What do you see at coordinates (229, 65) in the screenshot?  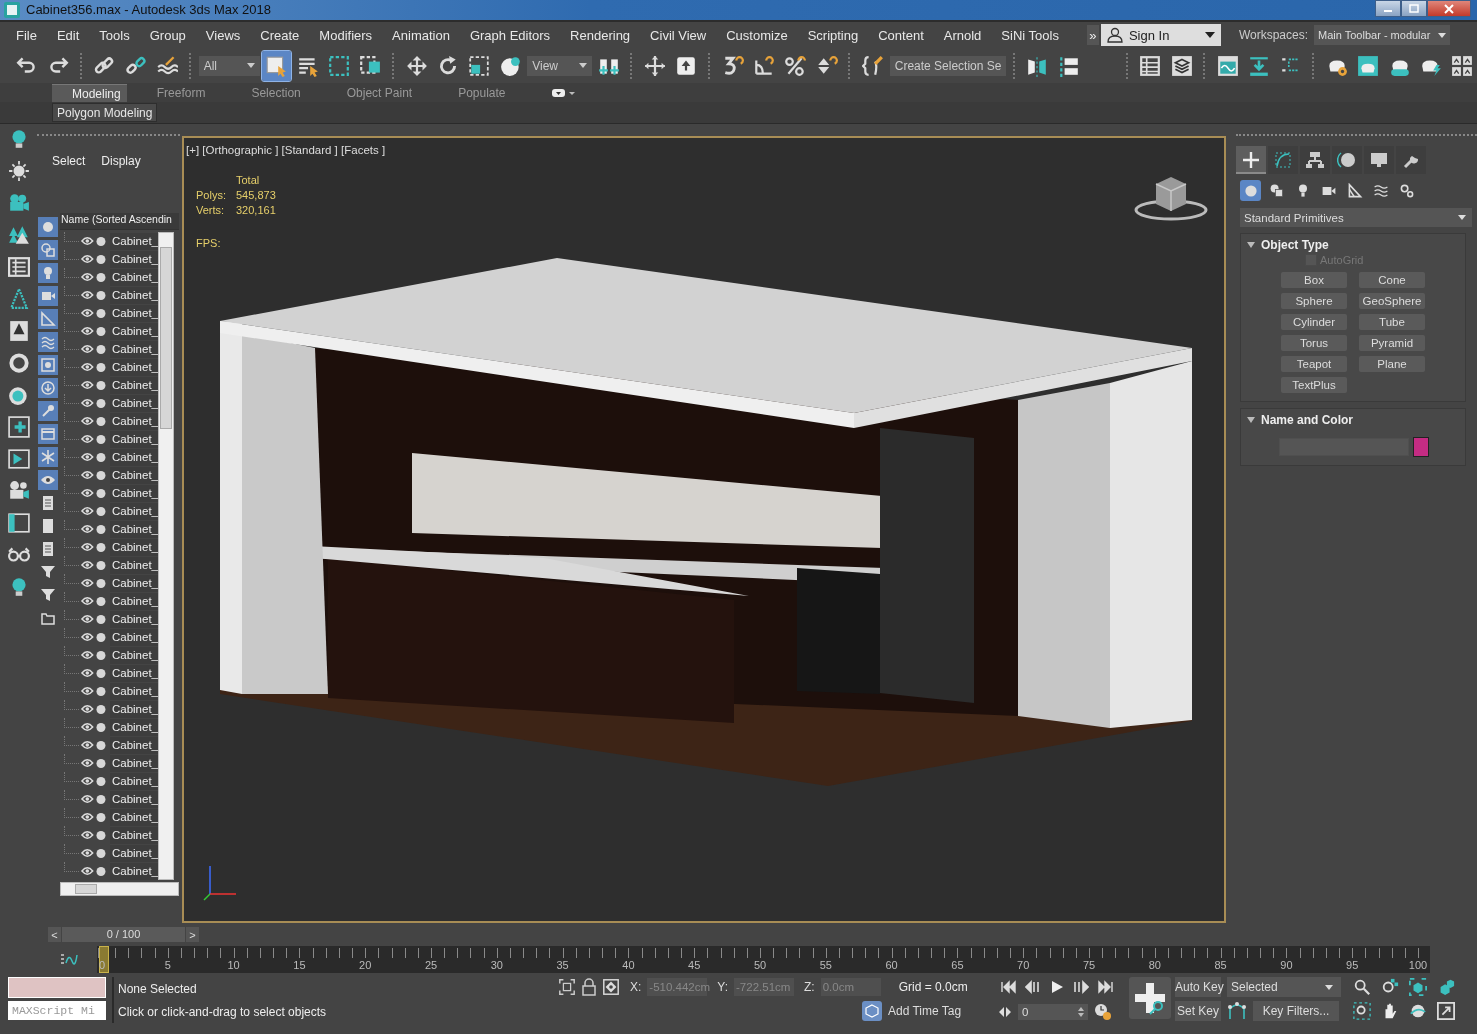 I see `toolbar-dropdown: All` at bounding box center [229, 65].